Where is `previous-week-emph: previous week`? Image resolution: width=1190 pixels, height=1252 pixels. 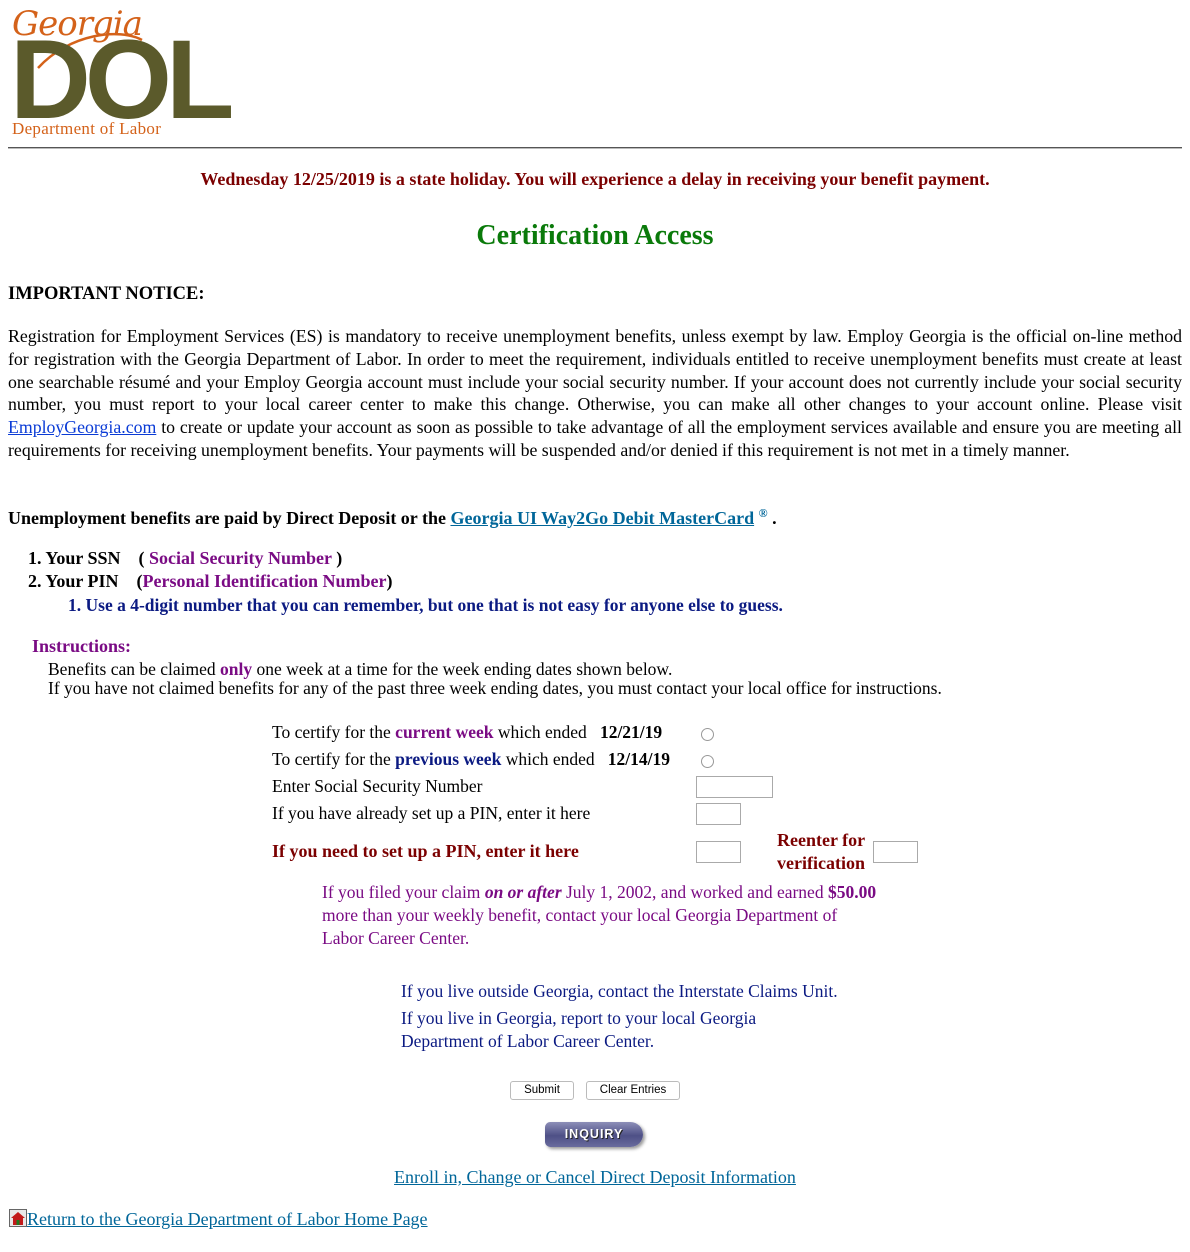
previous-week-emph: previous week is located at coordinates (448, 759).